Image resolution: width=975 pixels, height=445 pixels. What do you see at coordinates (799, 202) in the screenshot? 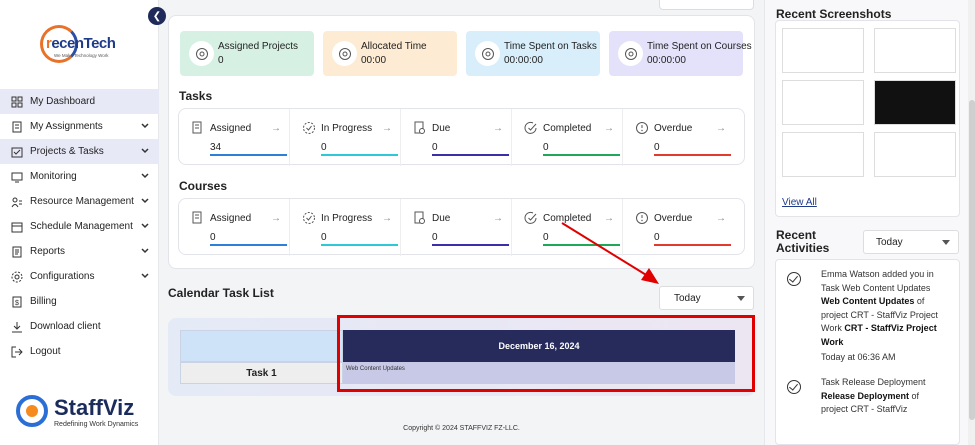
I see `view-all-link: View All` at bounding box center [799, 202].